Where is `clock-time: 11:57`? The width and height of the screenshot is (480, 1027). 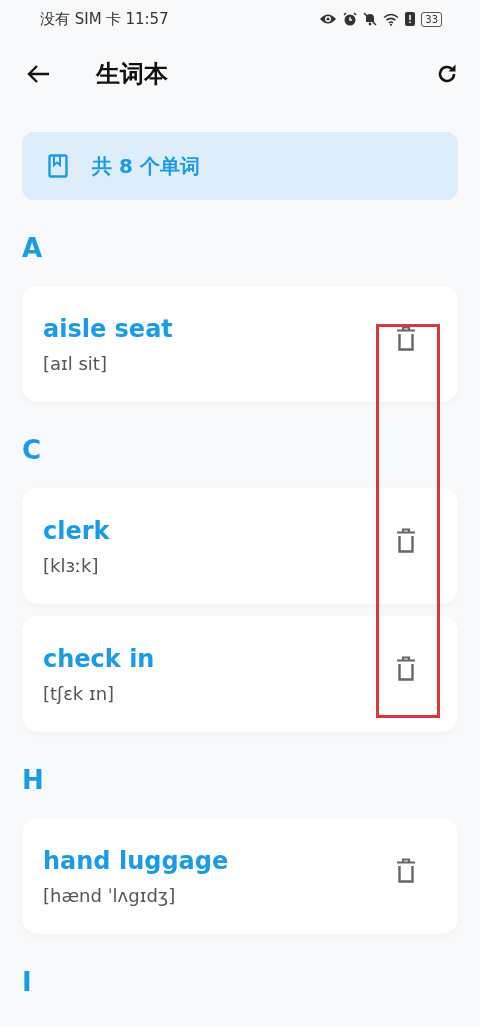 clock-time: 11:57 is located at coordinates (147, 19).